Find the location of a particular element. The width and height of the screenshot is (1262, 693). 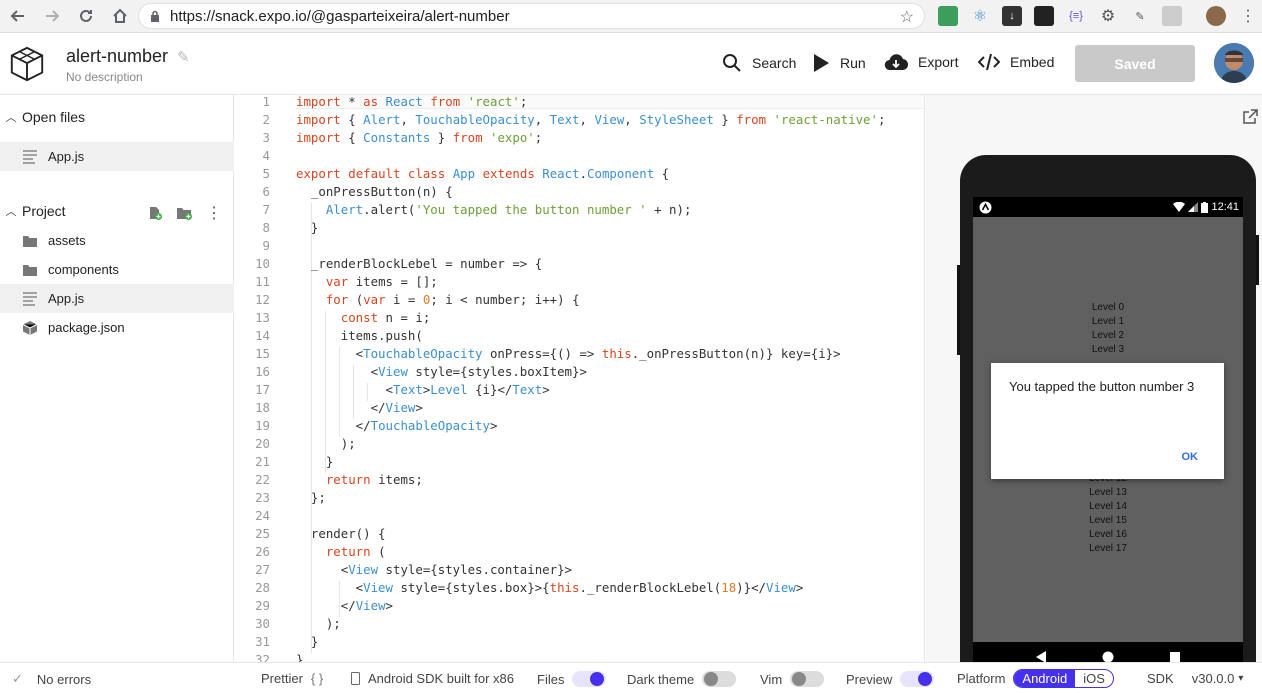

code-line: 3 import { Constants } from 'expo'; is located at coordinates (579, 138).